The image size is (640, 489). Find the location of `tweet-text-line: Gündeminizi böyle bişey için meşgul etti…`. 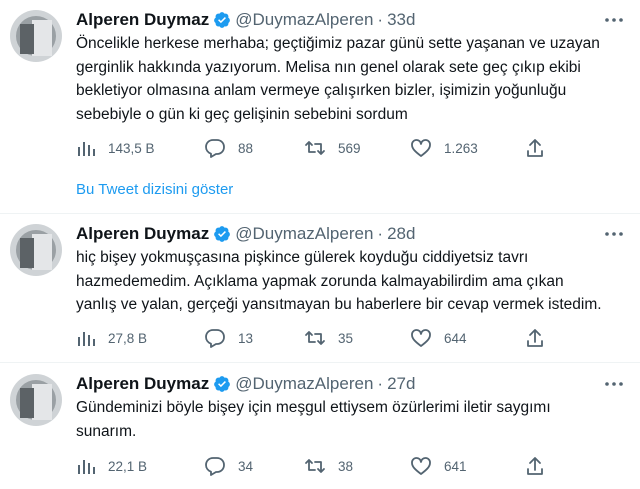

tweet-text-line: Gündeminizi böyle bişey için meşgul etti… is located at coordinates (313, 407).